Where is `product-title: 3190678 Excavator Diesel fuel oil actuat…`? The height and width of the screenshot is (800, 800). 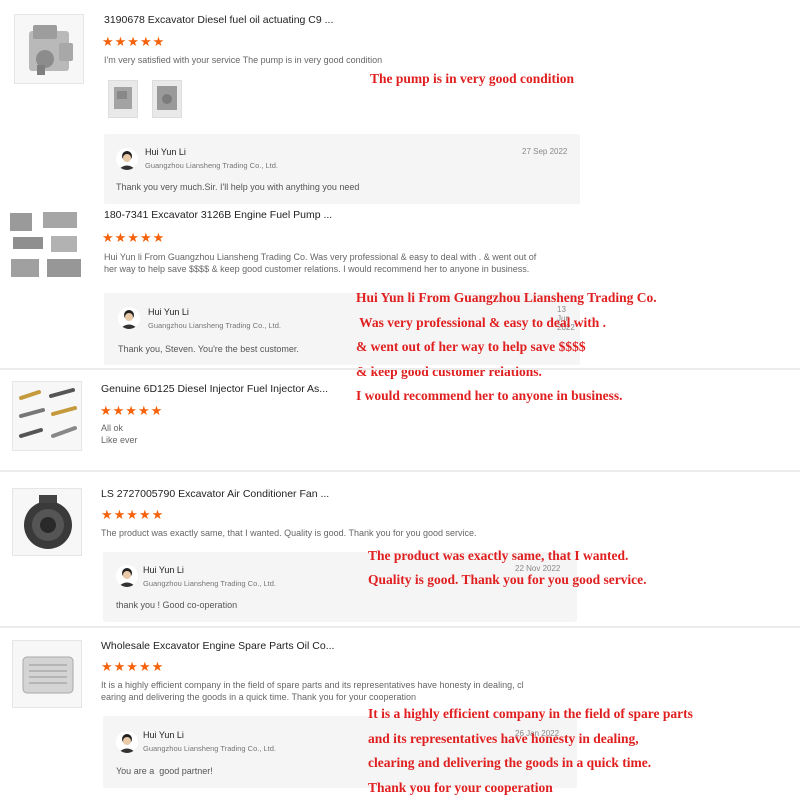 product-title: 3190678 Excavator Diesel fuel oil actuat… is located at coordinates (218, 20).